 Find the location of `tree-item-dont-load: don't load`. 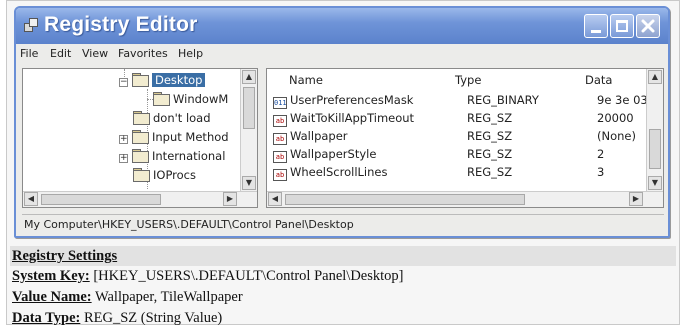

tree-item-dont-load: don't load is located at coordinates (172, 118).